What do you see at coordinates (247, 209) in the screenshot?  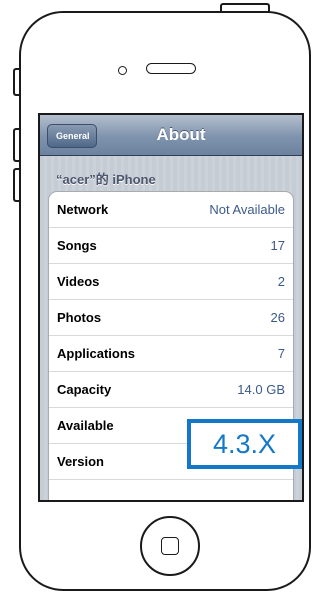 I see `row-value: Not Available` at bounding box center [247, 209].